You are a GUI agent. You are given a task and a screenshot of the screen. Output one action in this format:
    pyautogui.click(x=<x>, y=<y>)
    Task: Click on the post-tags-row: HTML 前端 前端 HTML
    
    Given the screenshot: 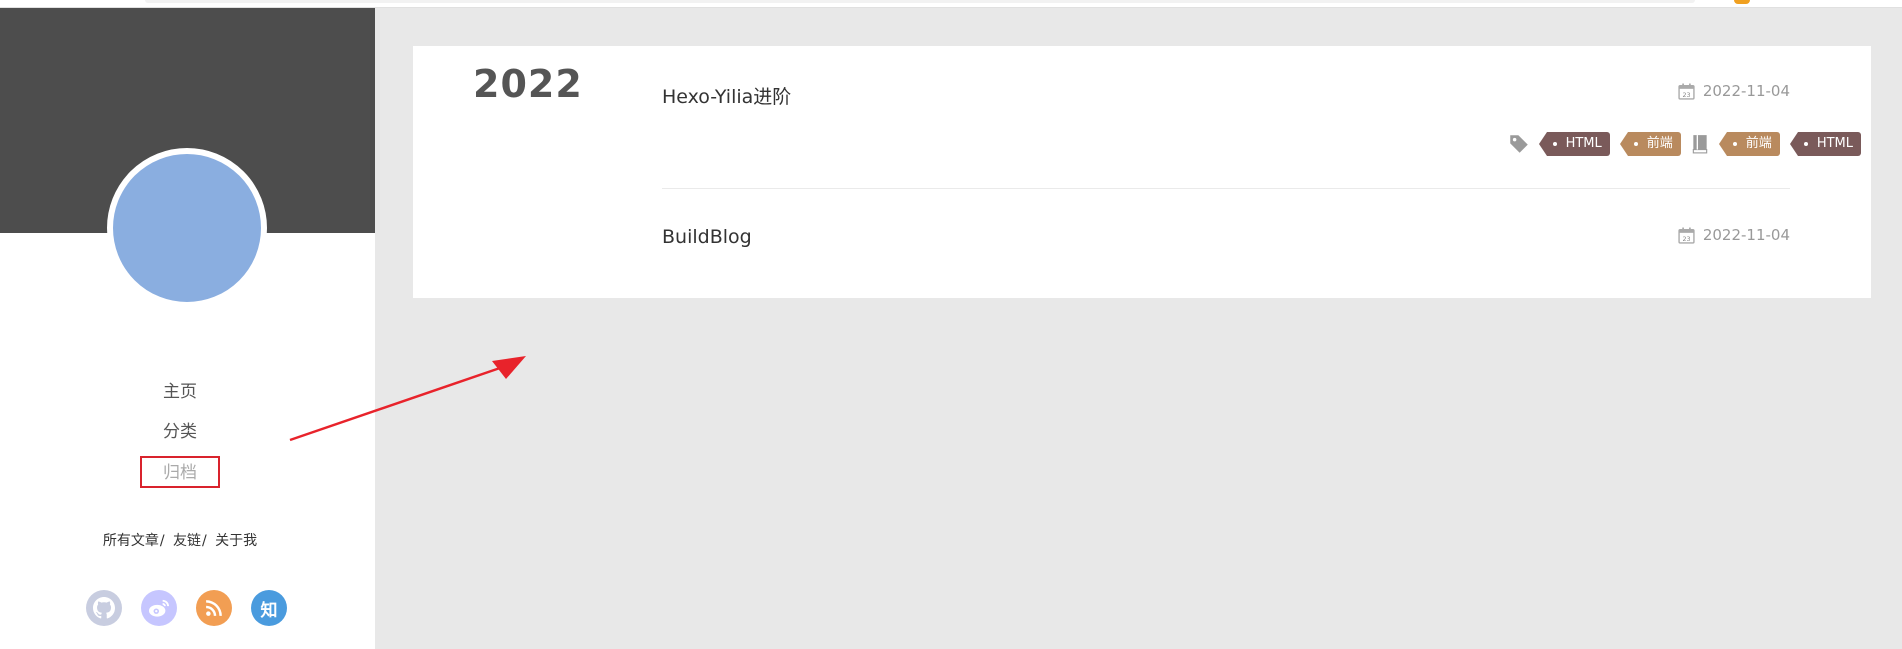 What is the action you would take?
    pyautogui.click(x=1685, y=144)
    